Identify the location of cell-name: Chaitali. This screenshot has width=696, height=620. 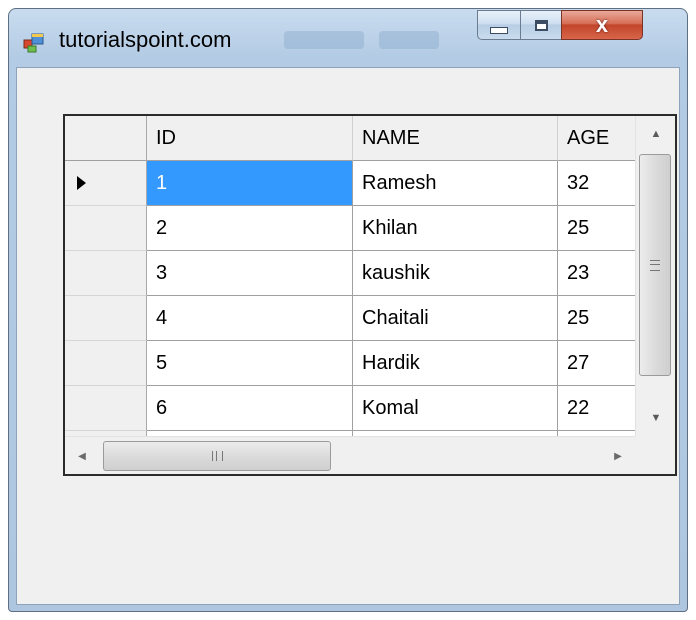
(455, 318).